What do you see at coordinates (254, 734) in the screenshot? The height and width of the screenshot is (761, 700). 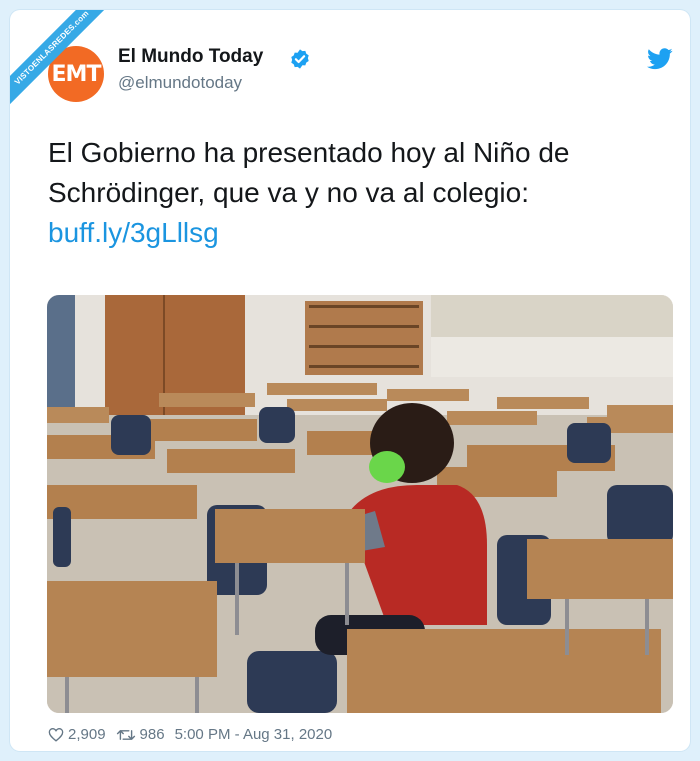 I see `tweet-timestamp: 5:00 PM - Aug 31, 2020` at bounding box center [254, 734].